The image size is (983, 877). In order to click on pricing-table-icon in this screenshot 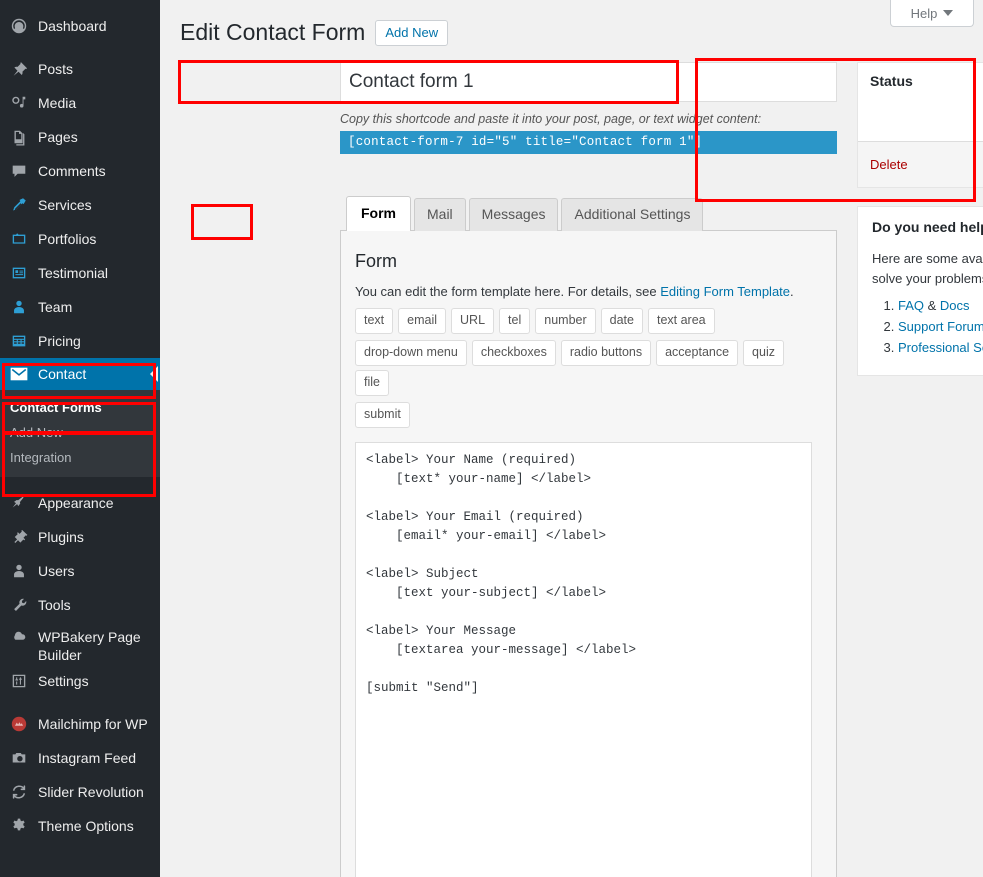, I will do `click(19, 341)`.